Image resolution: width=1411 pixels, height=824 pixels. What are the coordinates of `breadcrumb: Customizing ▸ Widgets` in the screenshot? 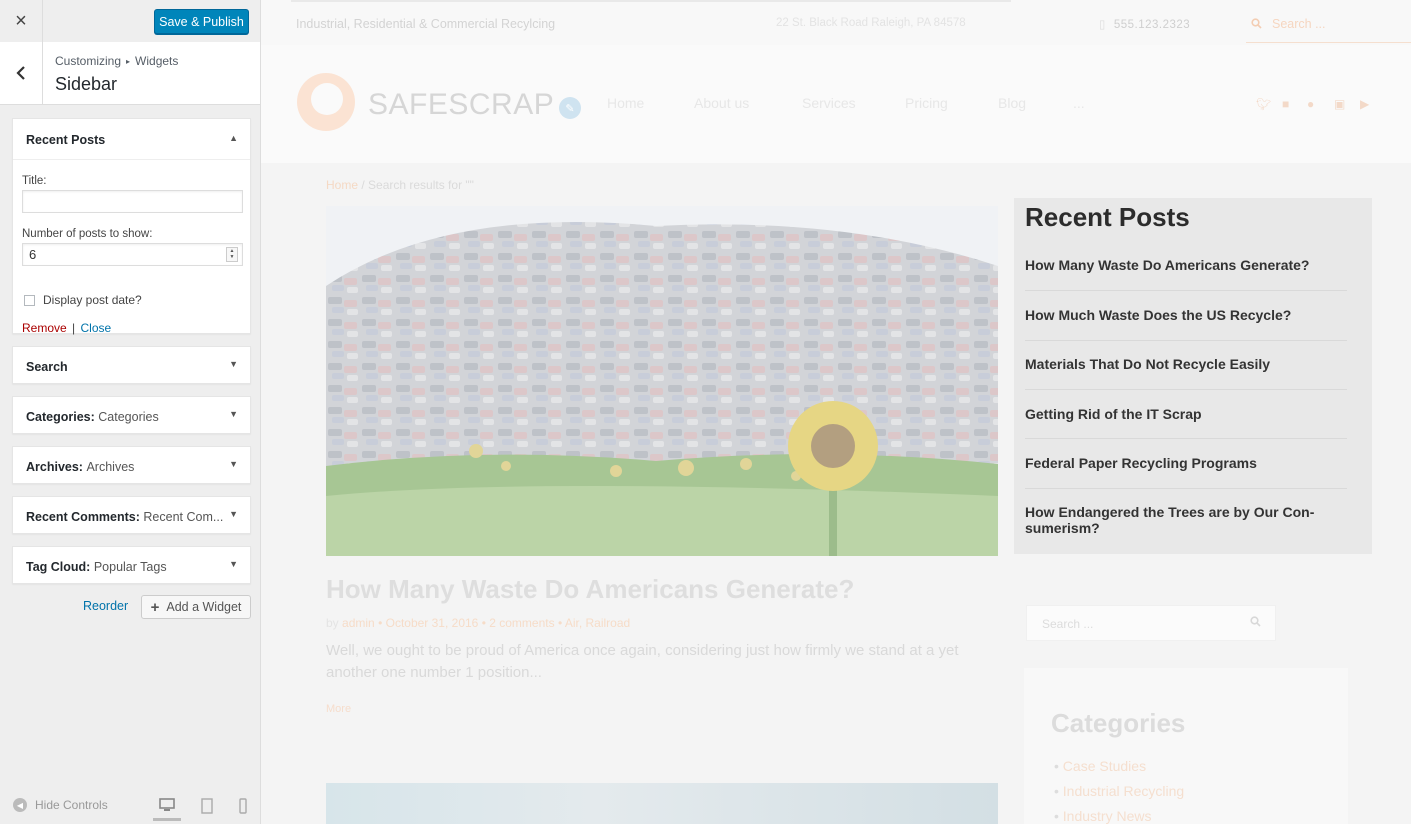 It's located at (116, 61).